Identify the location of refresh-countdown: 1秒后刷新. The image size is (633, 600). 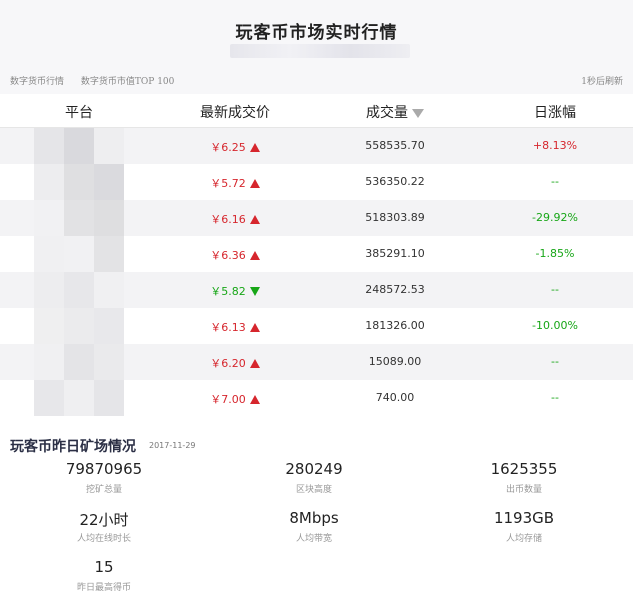
(602, 82).